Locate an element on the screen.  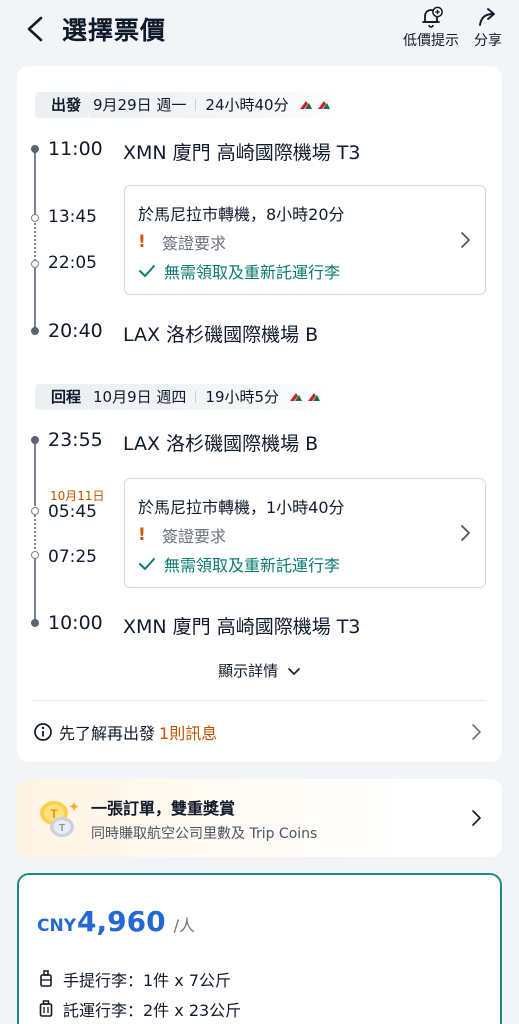
carry-on-bag-icon is located at coordinates (46, 978).